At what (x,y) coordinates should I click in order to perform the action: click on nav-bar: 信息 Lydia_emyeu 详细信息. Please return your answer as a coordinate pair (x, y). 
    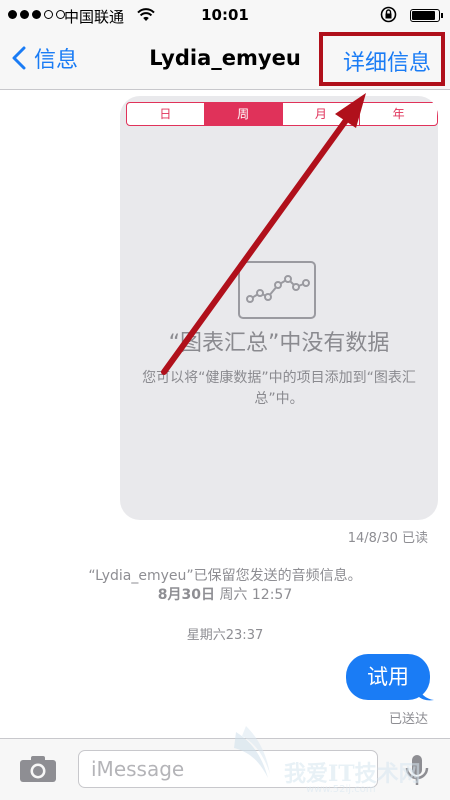
    Looking at the image, I should click on (225, 60).